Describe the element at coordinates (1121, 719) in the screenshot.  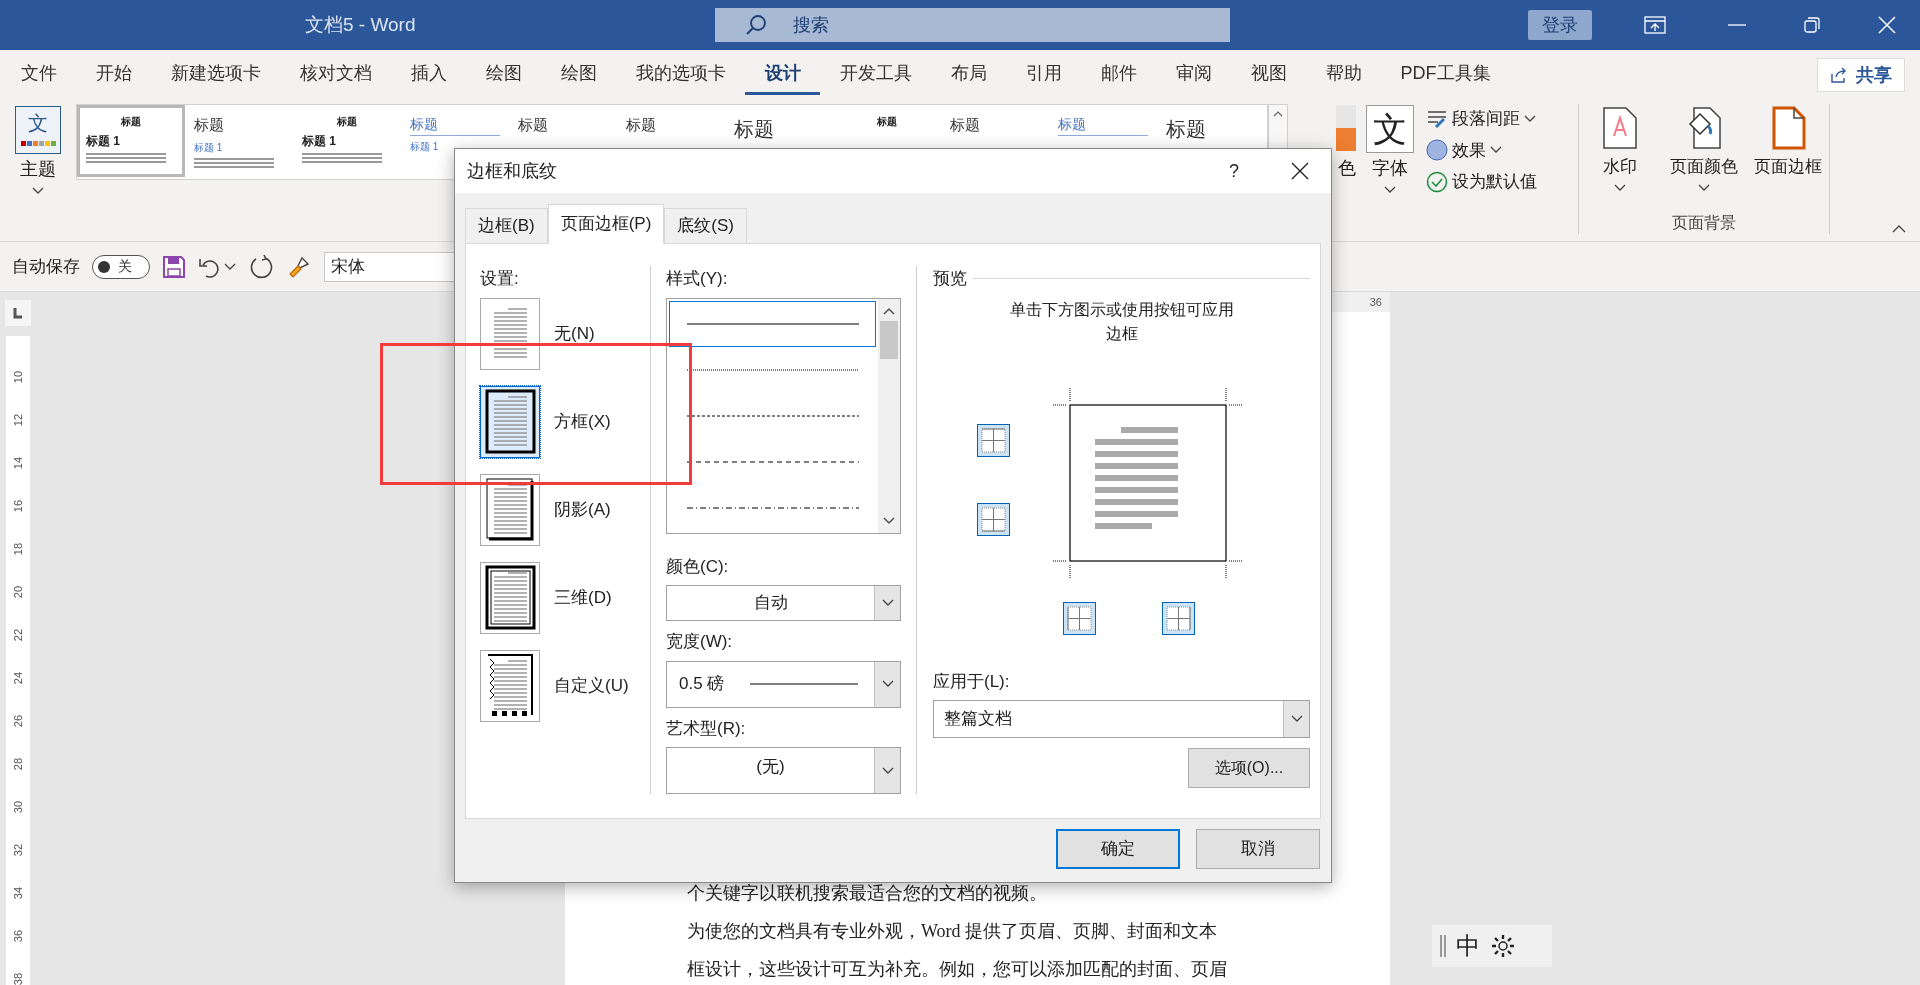
I see `apply-to-dropdown: 整篇文档` at that location.